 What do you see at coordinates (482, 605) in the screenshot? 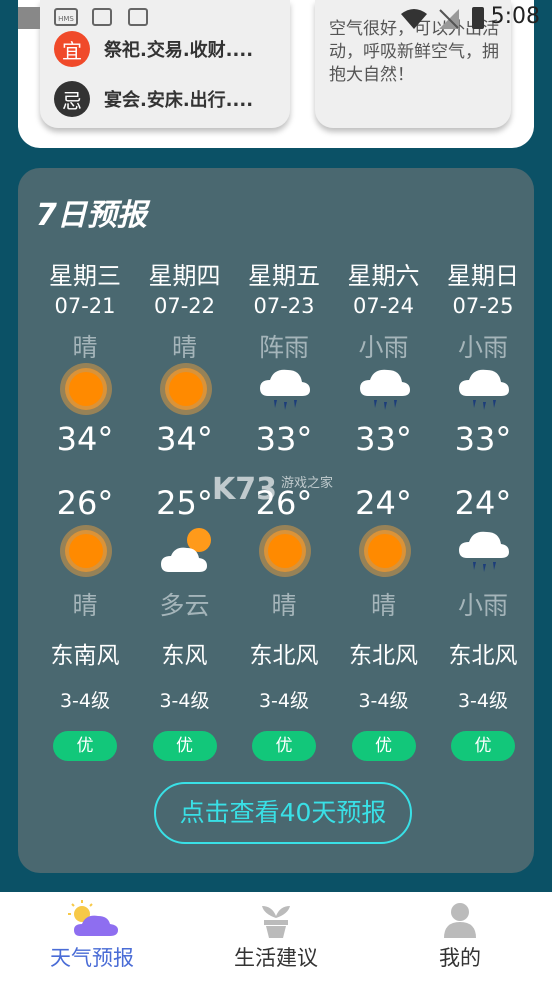
I see `night-condition: 小雨` at bounding box center [482, 605].